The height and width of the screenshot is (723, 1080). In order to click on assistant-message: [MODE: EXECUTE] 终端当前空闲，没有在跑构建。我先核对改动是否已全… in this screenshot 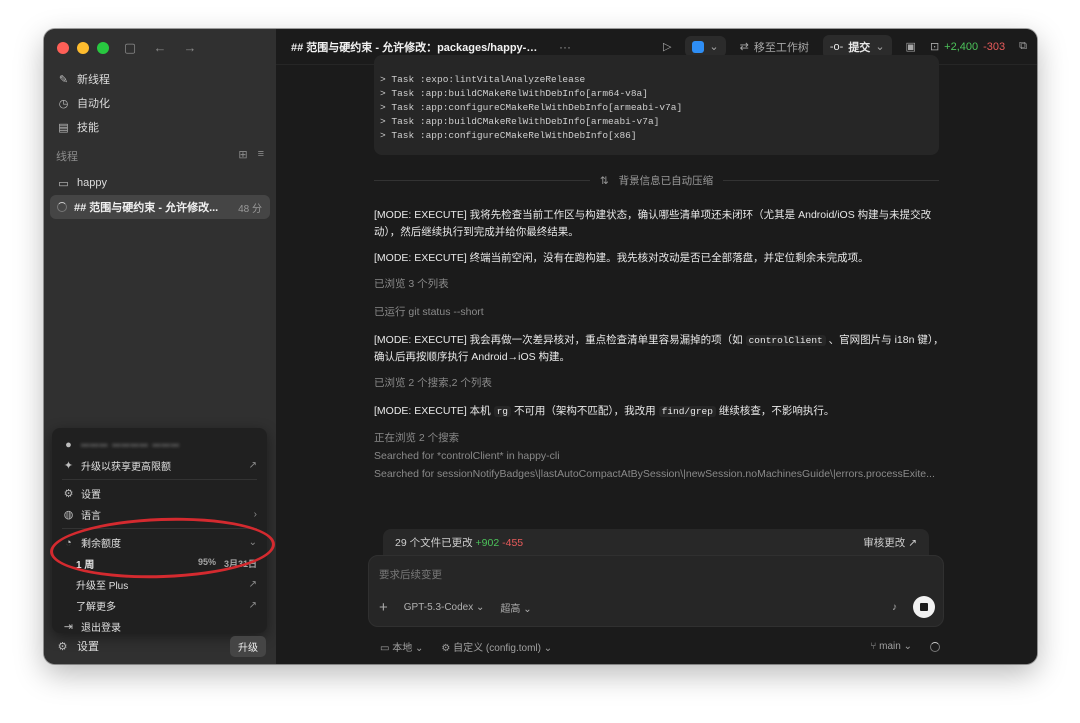, I will do `click(621, 258)`.